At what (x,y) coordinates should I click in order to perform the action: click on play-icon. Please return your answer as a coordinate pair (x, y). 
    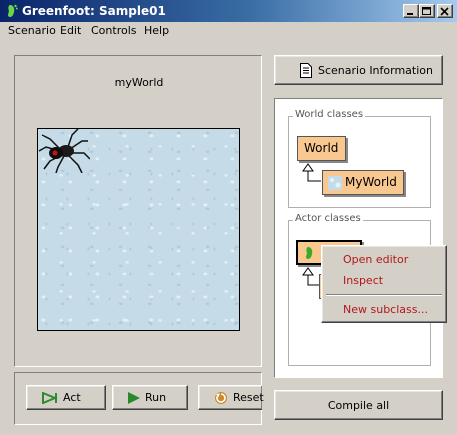
    Looking at the image, I should click on (134, 398).